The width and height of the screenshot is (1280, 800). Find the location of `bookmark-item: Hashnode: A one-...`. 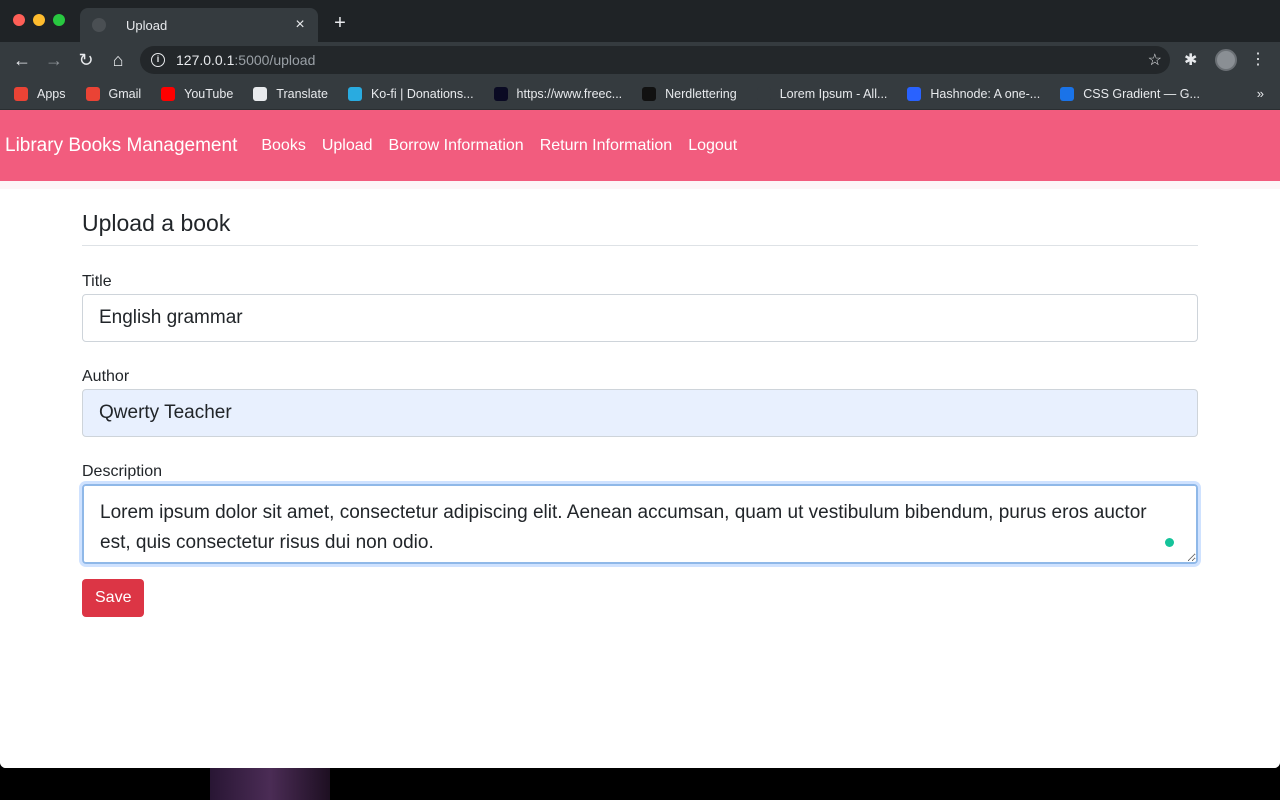

bookmark-item: Hashnode: A one-... is located at coordinates (974, 93).